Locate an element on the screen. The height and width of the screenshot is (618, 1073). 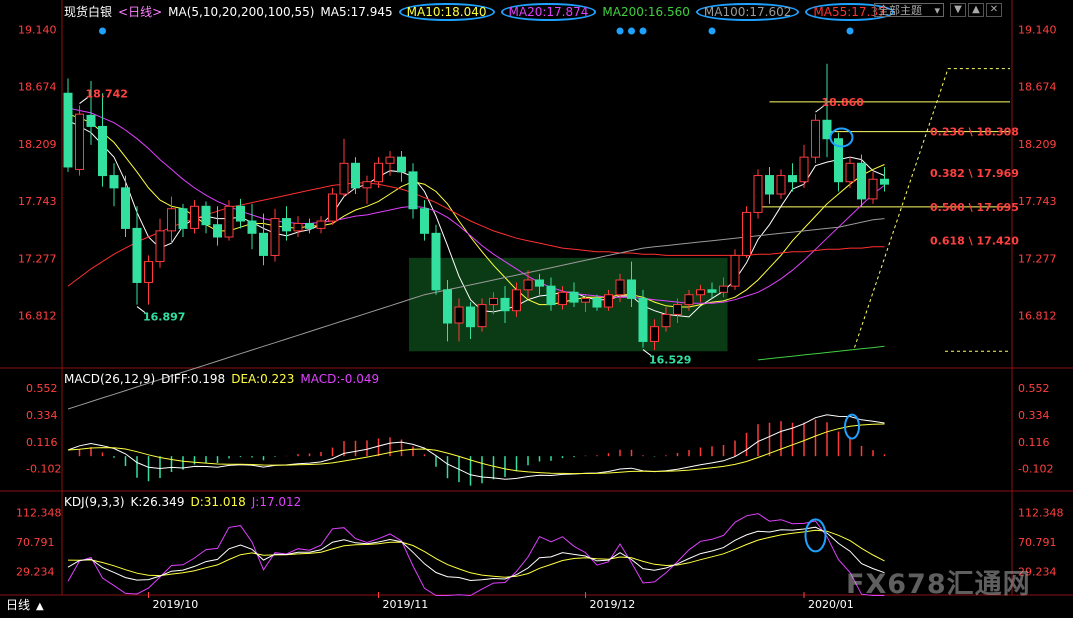
fib-level-label: 0.500 \ 17.695 is located at coordinates (974, 207).